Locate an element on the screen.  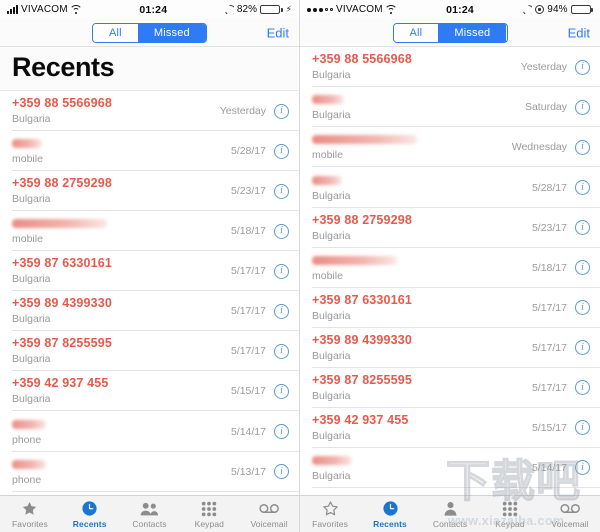
recent-call-row: Bulgaria 5/28/17 i is located at coordinates (450, 187).